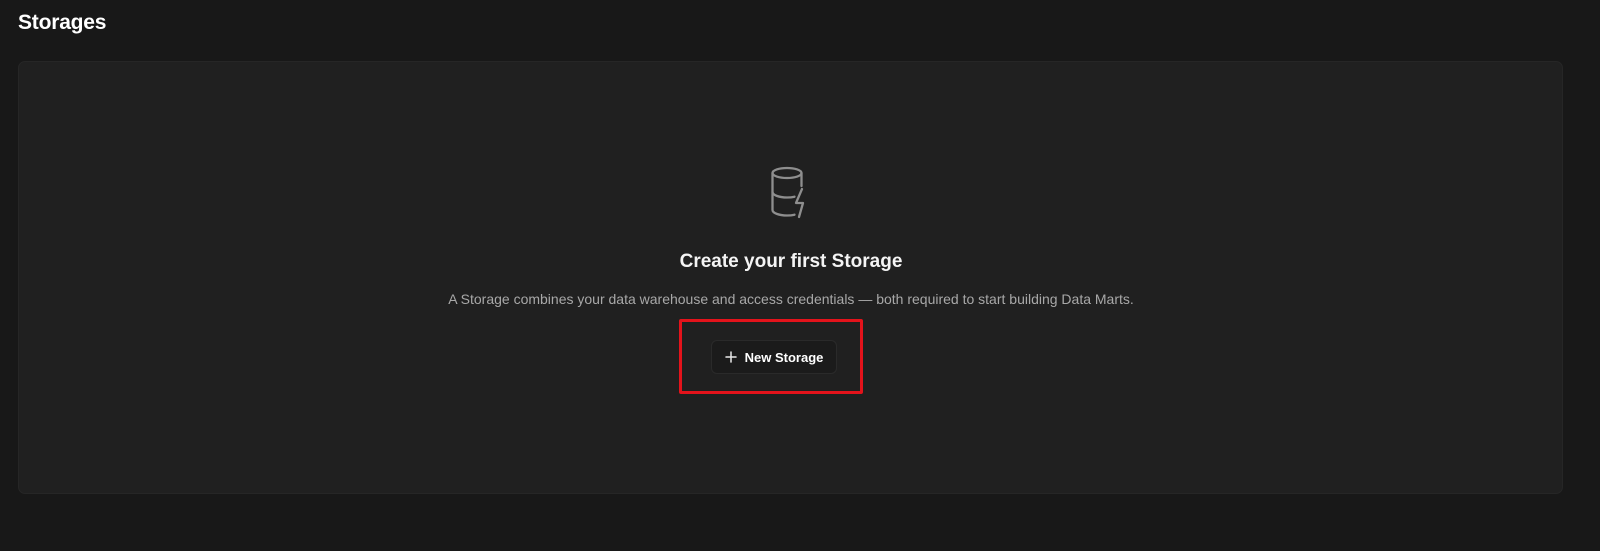  Describe the element at coordinates (62, 22) in the screenshot. I see `page-title: Storages` at that location.